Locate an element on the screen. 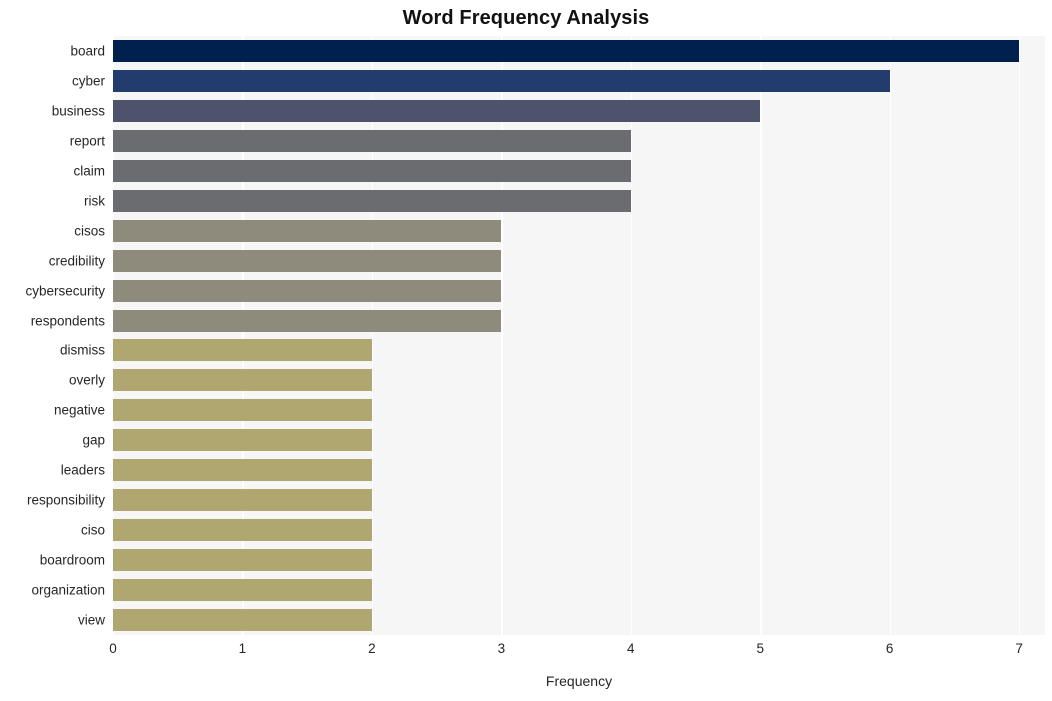 The image size is (1052, 701). y-tick-label-cybersecurity: cybersecurity is located at coordinates (65, 291).